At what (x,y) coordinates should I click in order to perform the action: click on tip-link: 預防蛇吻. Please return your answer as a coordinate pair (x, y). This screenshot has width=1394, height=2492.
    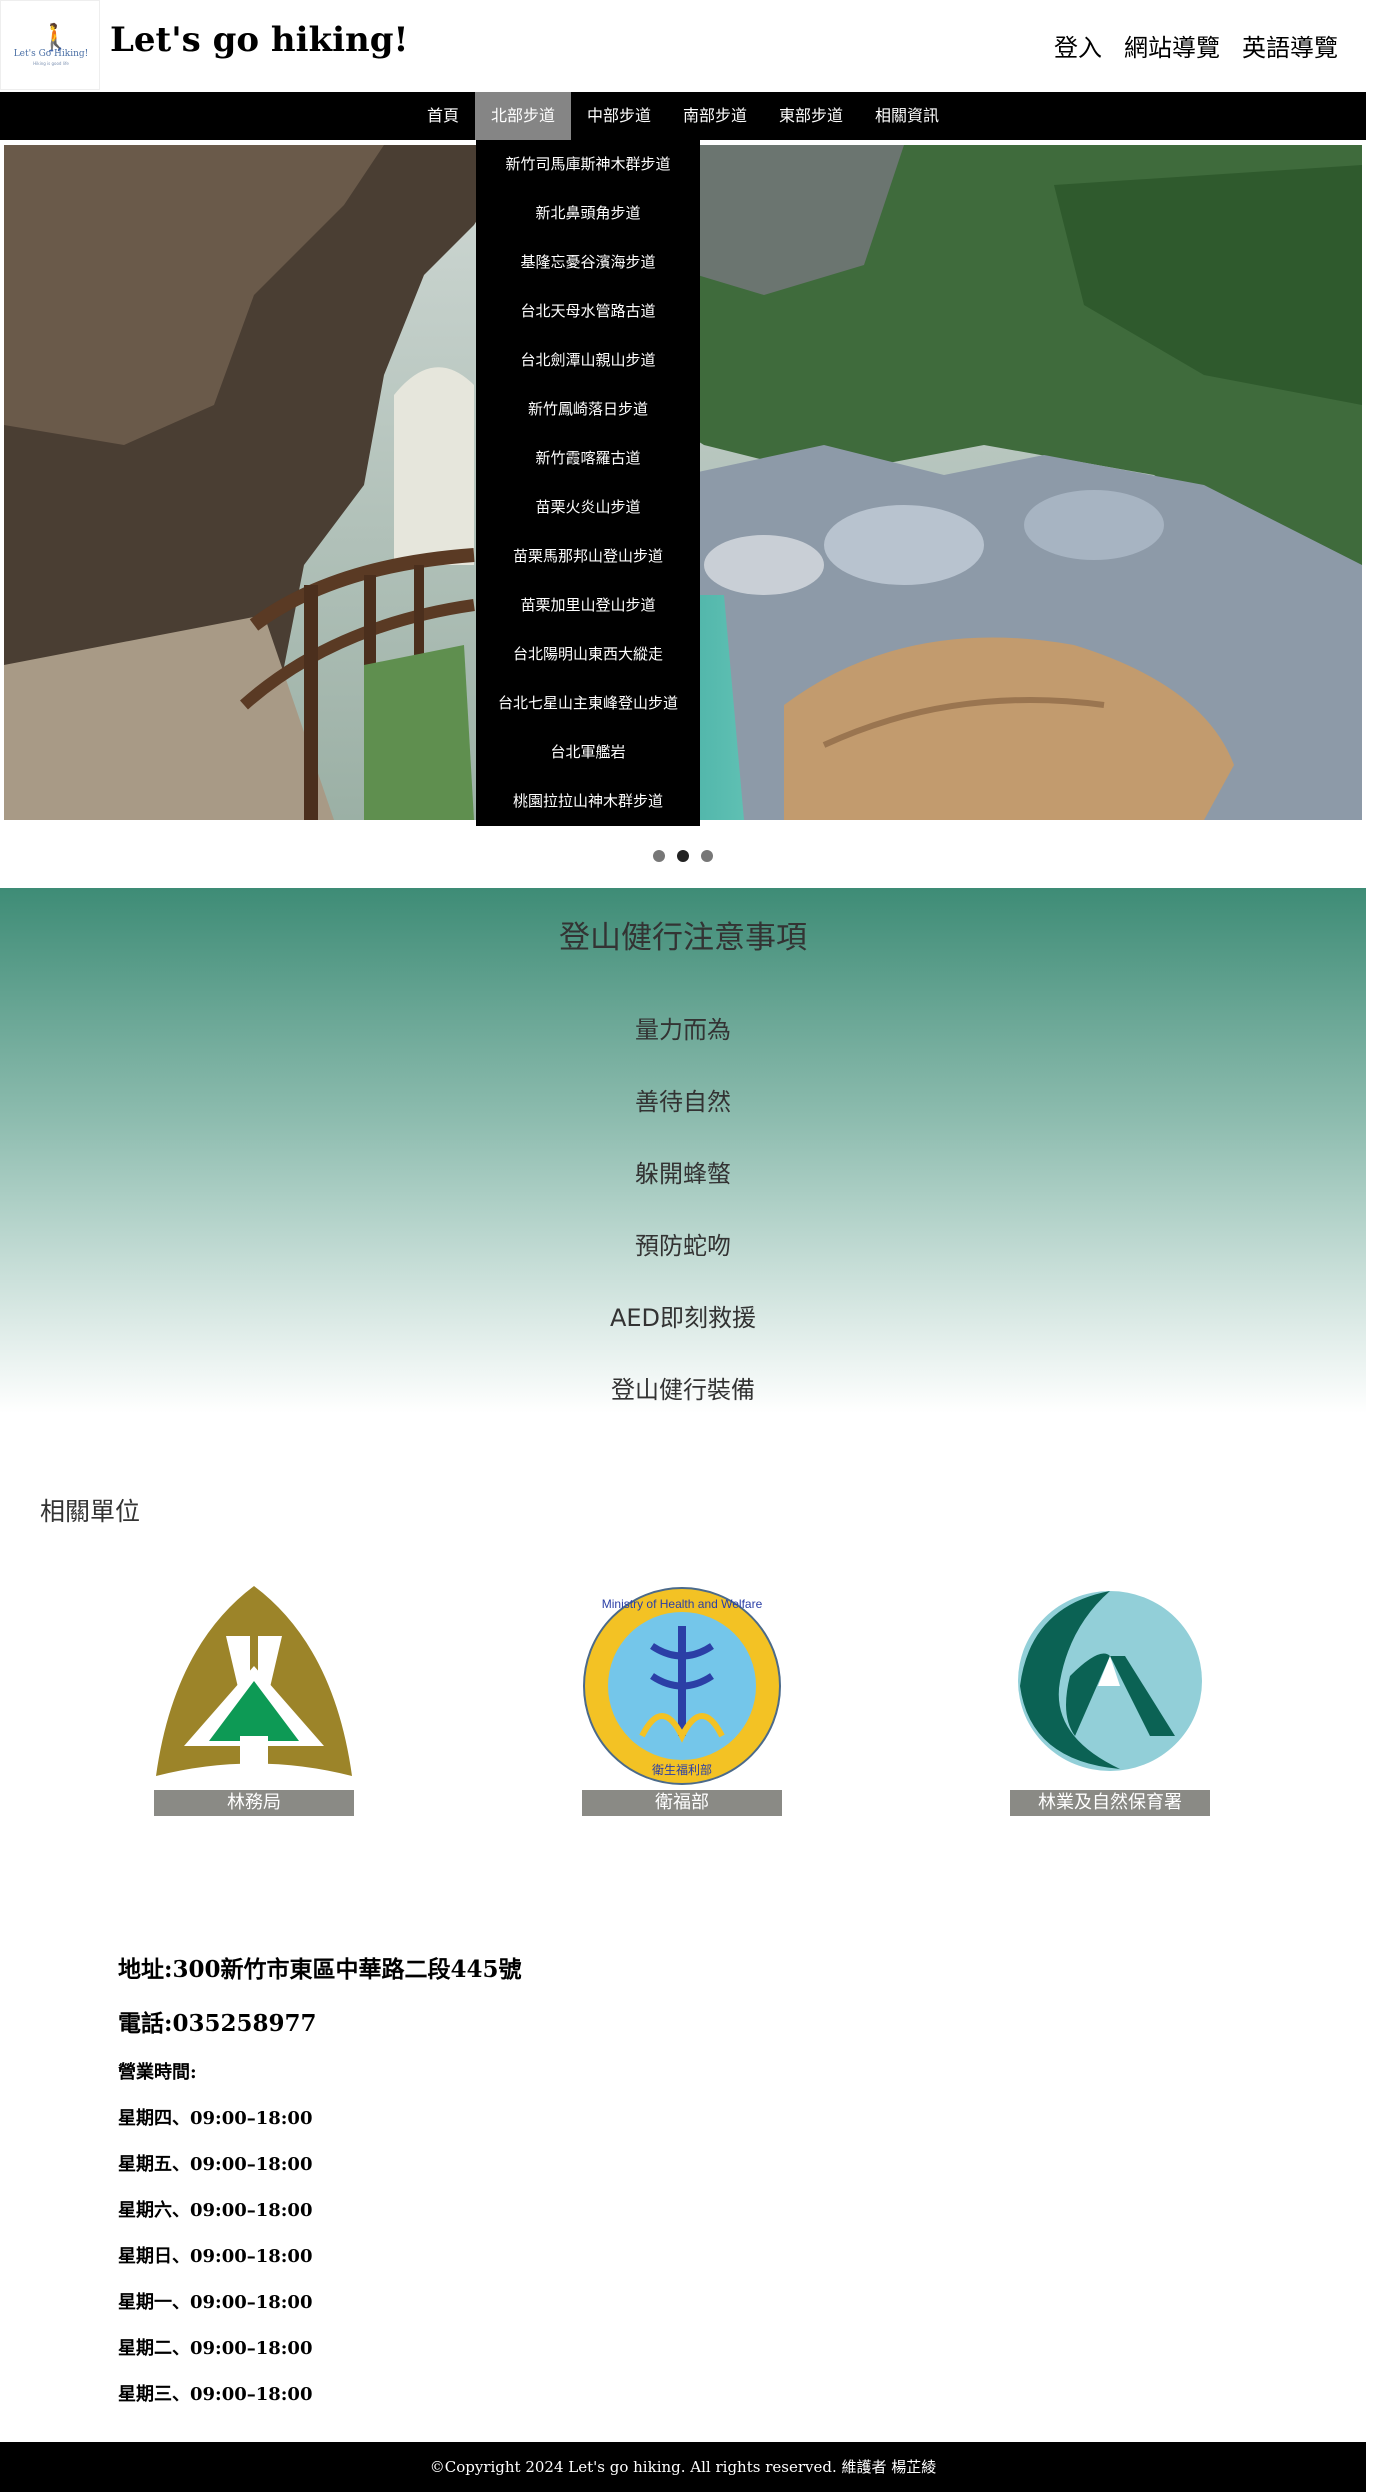
    Looking at the image, I should click on (683, 1243).